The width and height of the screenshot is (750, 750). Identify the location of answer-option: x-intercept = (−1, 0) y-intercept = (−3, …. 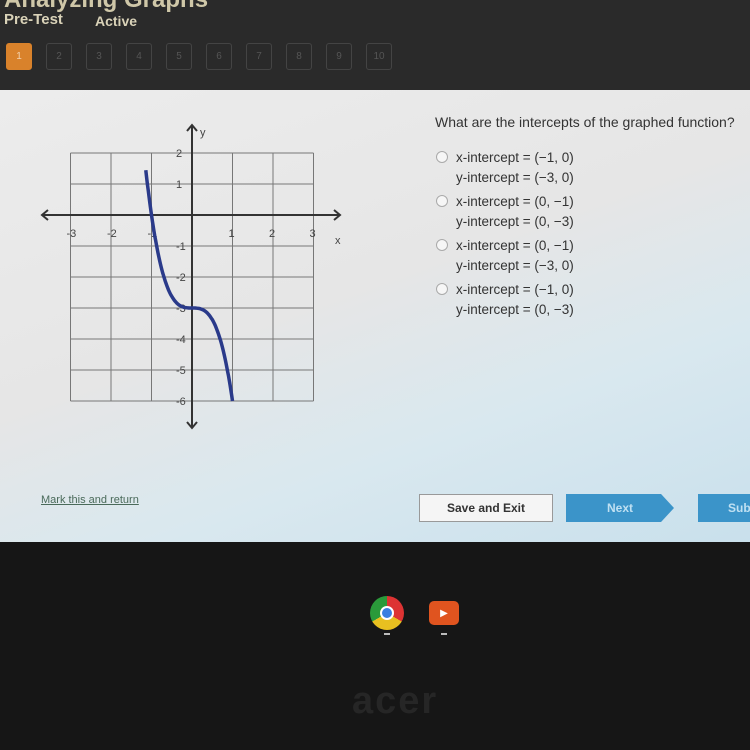
(505, 168).